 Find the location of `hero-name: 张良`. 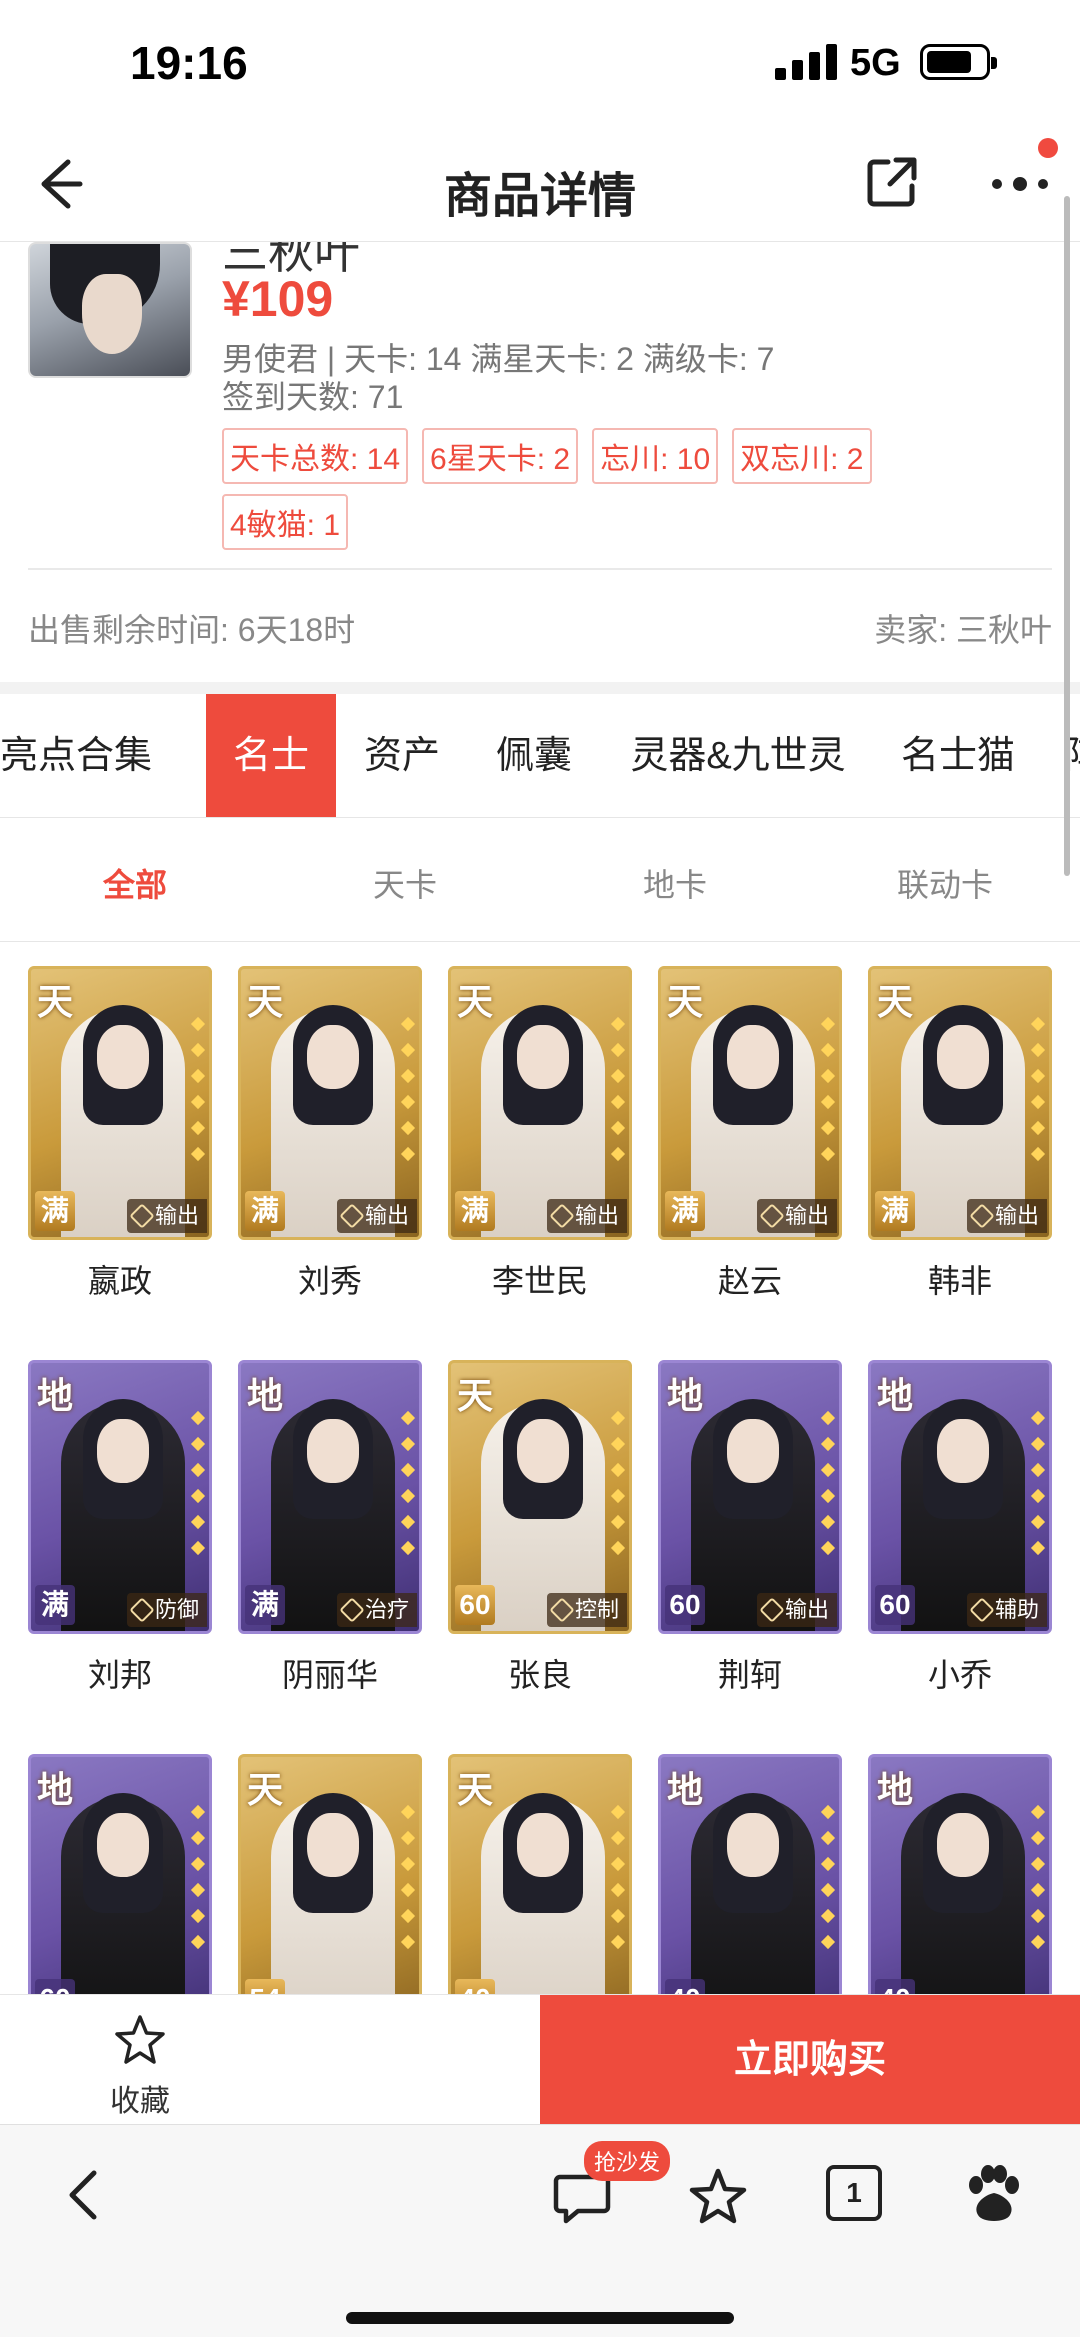

hero-name: 张良 is located at coordinates (539, 1675).